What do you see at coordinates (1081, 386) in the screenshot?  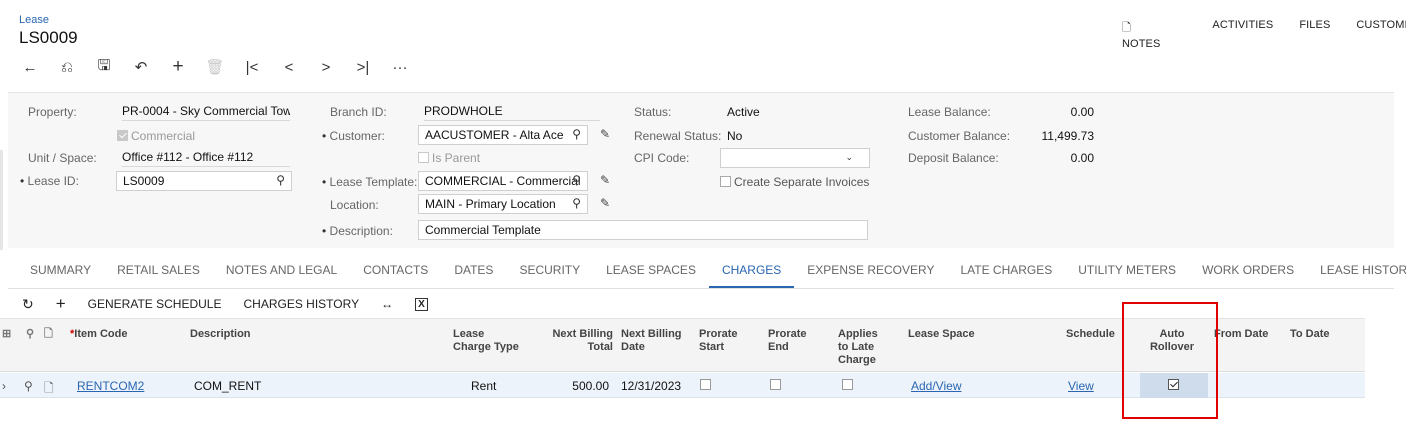 I see `schedule-link: View` at bounding box center [1081, 386].